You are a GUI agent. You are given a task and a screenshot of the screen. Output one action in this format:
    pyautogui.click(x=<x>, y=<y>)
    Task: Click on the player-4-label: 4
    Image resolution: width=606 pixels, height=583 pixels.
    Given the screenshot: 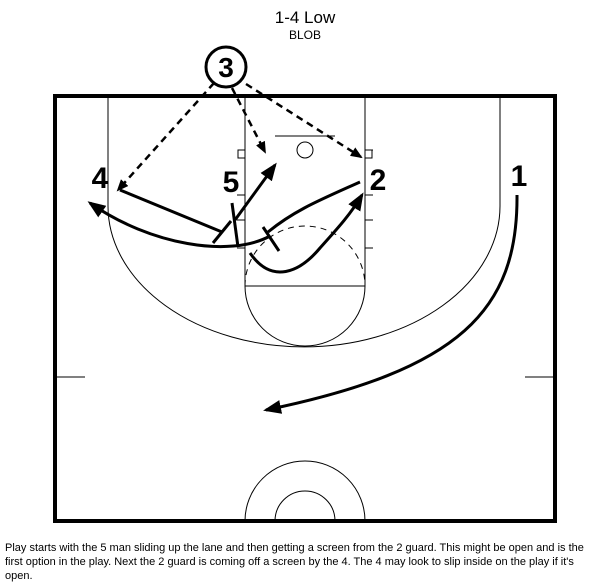 What is the action you would take?
    pyautogui.click(x=100, y=178)
    